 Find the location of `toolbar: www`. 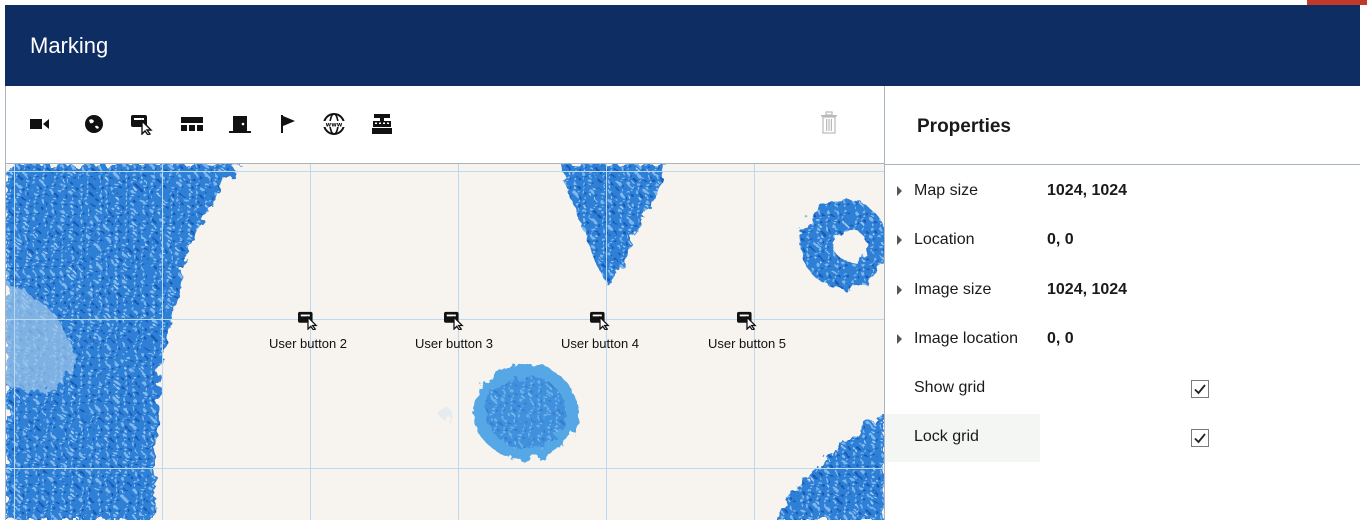

toolbar: www is located at coordinates (445, 125).